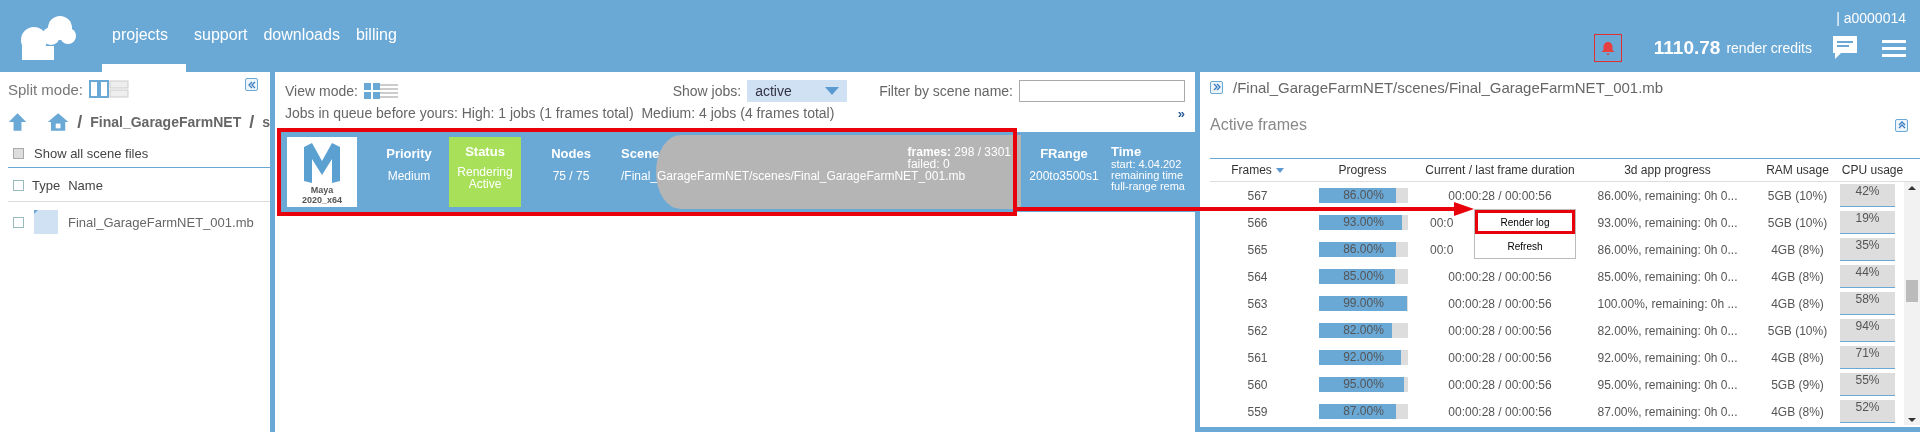  What do you see at coordinates (1667, 170) in the screenshot?
I see `column-header: 3d app progress` at bounding box center [1667, 170].